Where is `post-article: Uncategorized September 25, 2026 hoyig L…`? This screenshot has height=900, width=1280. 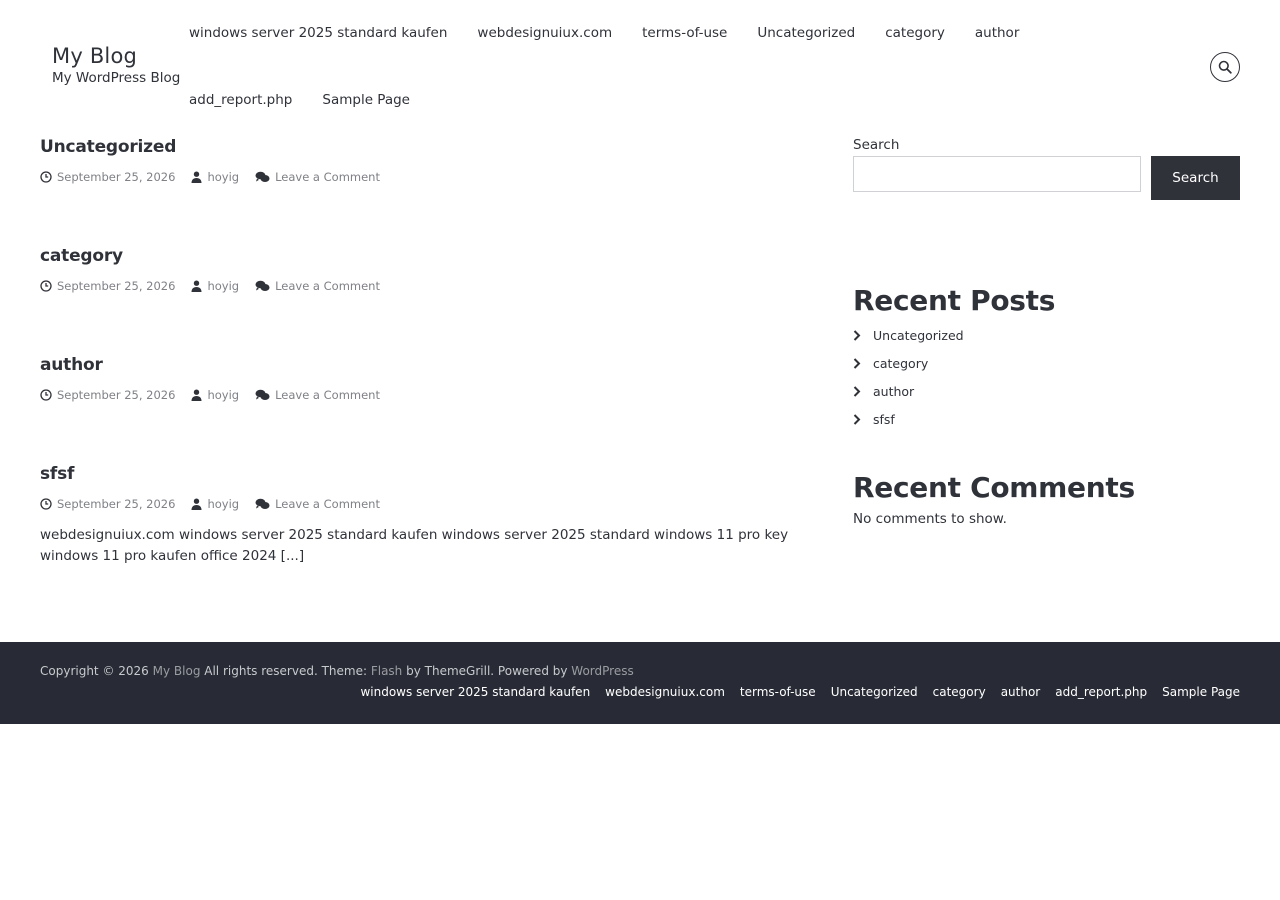
post-article: Uncategorized September 25, 2026 hoyig L… is located at coordinates (430, 160).